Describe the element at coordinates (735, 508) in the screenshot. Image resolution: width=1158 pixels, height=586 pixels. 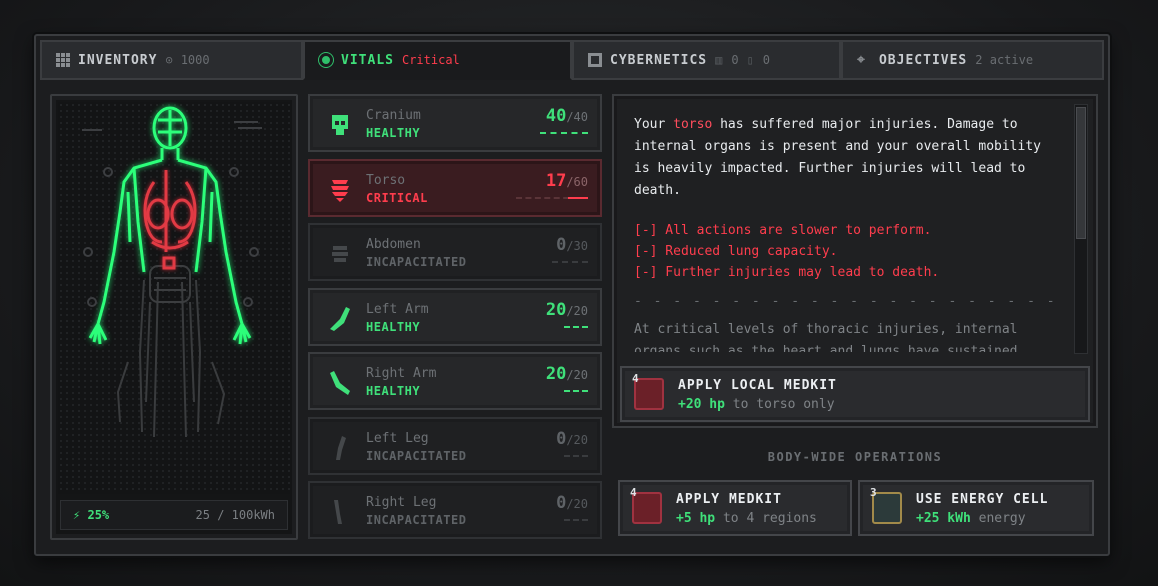
I see `apply-medkit-button: 4 APPLY MEDKIT +5 hp to 4 regions` at that location.